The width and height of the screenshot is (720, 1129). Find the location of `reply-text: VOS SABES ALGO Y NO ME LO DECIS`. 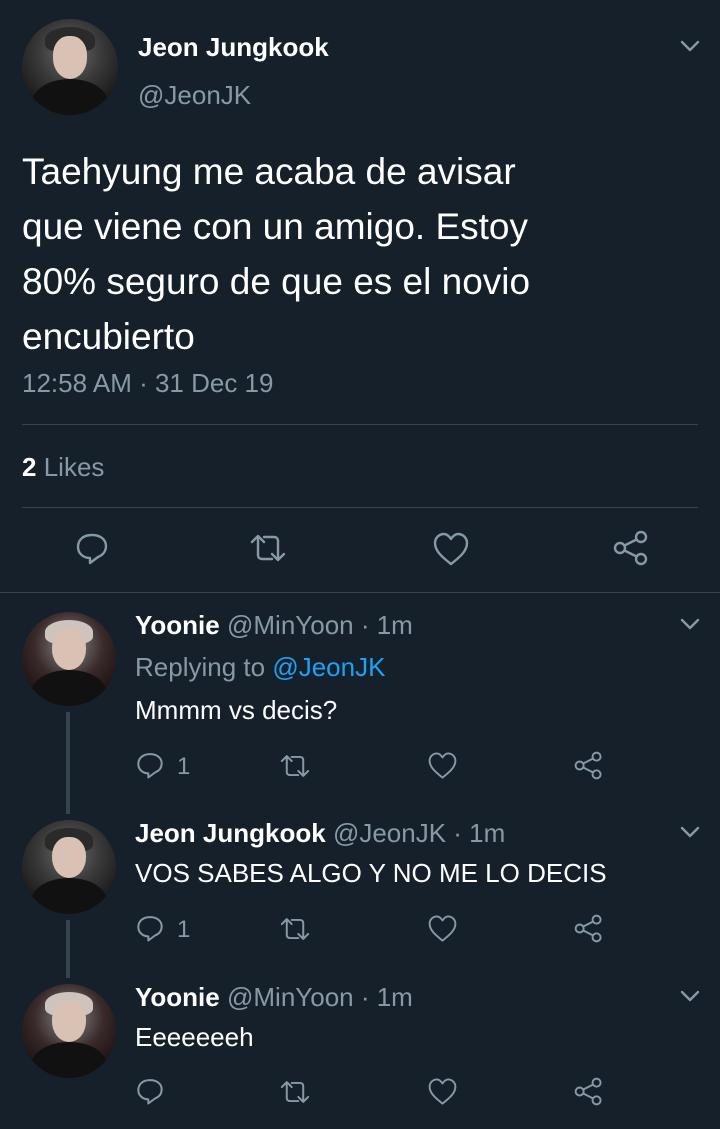

reply-text: VOS SABES ALGO Y NO ME LO DECIS is located at coordinates (371, 873).